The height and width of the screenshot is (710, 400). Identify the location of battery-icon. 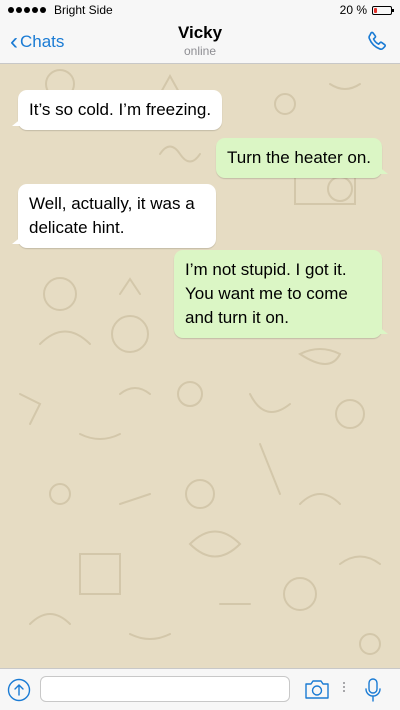
(383, 10).